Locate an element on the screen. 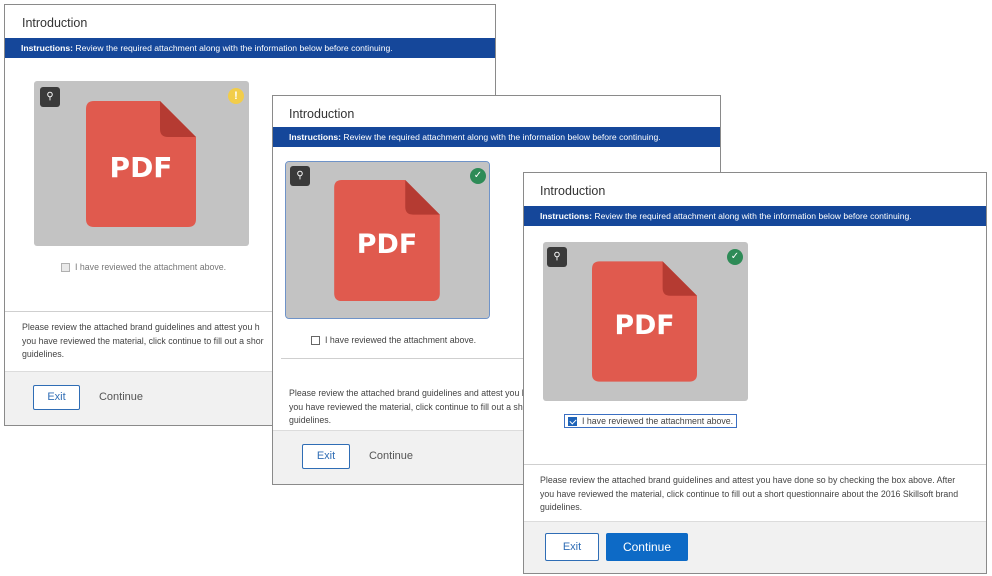 The height and width of the screenshot is (576, 992). dialog-footer: Exit Continue is located at coordinates (755, 547).